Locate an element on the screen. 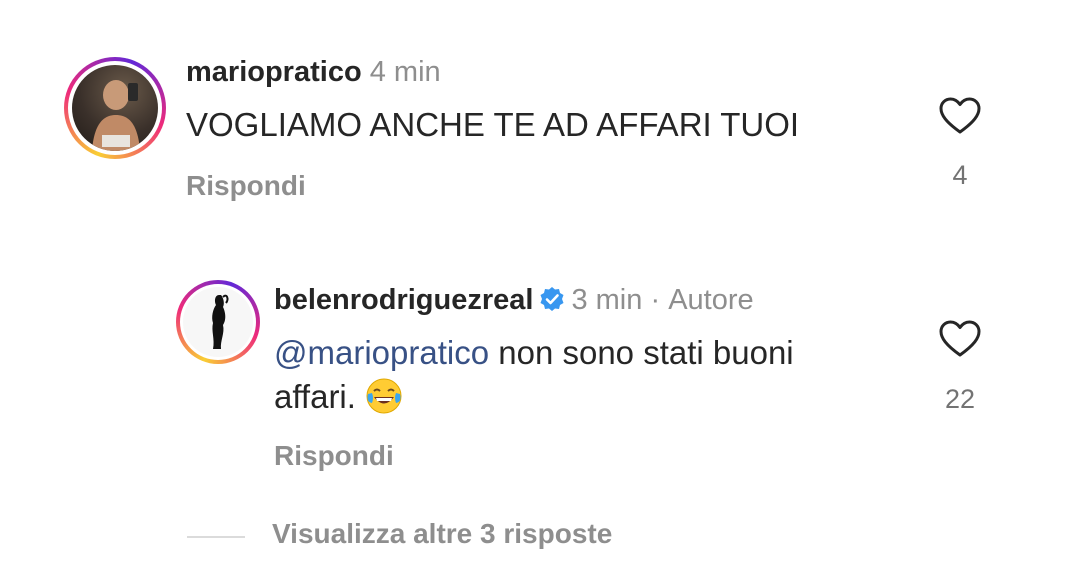 The width and height of the screenshot is (1080, 582). replies-divider is located at coordinates (216, 537).